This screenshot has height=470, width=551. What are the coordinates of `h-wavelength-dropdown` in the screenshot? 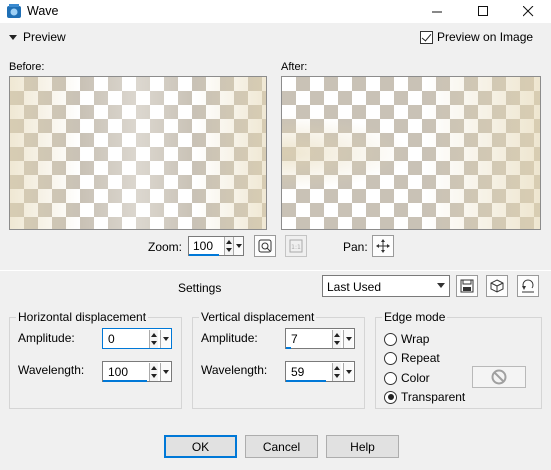 It's located at (165, 372).